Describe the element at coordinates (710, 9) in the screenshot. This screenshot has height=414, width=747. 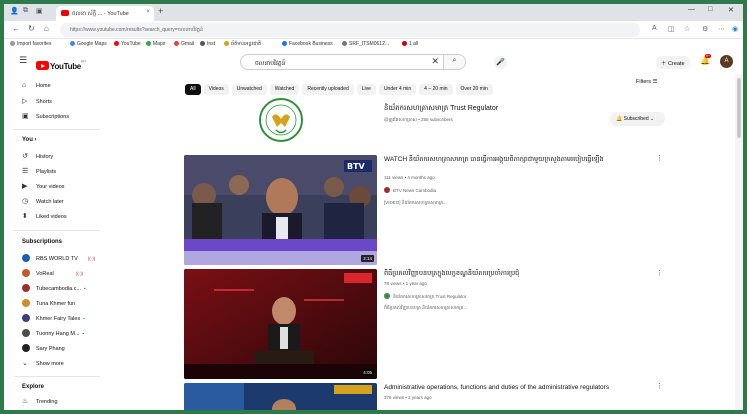
I see `maximize-button: □` at that location.